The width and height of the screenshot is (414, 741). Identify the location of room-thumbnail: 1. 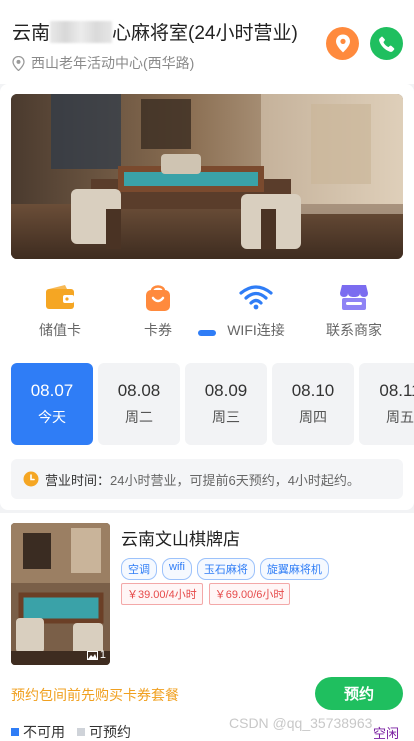
(60, 594).